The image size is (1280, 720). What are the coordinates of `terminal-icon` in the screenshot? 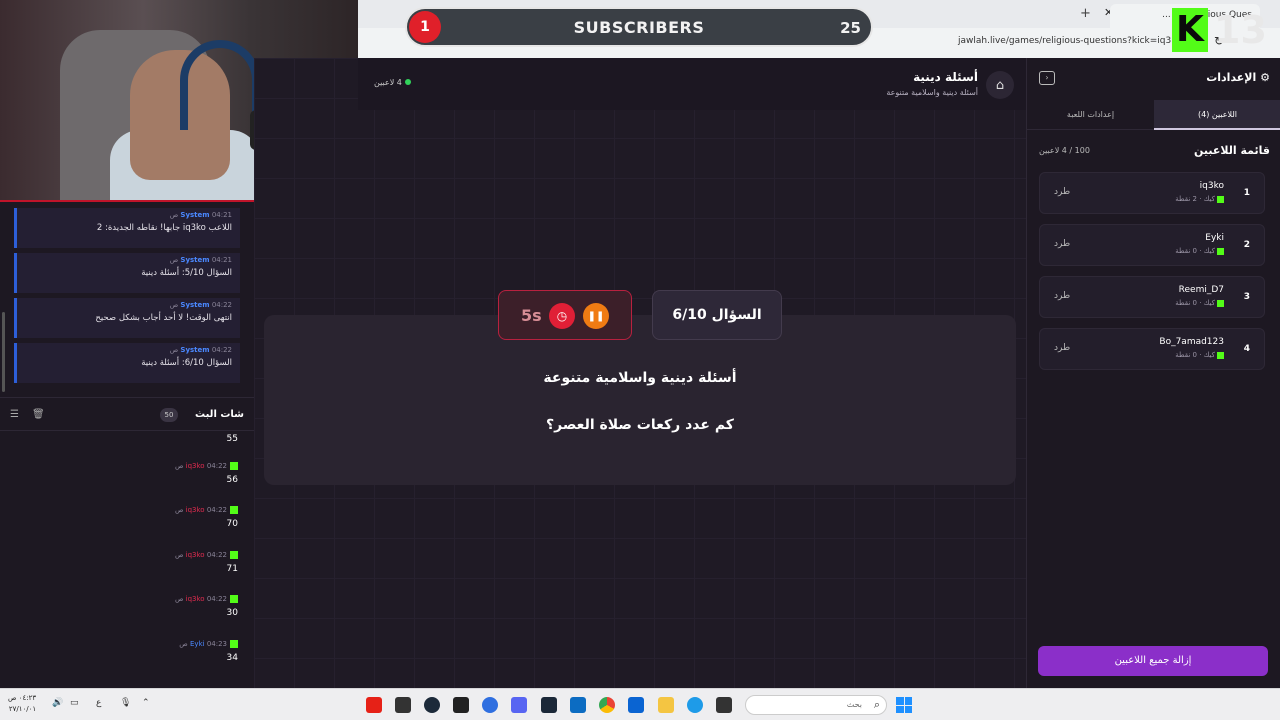 It's located at (724, 705).